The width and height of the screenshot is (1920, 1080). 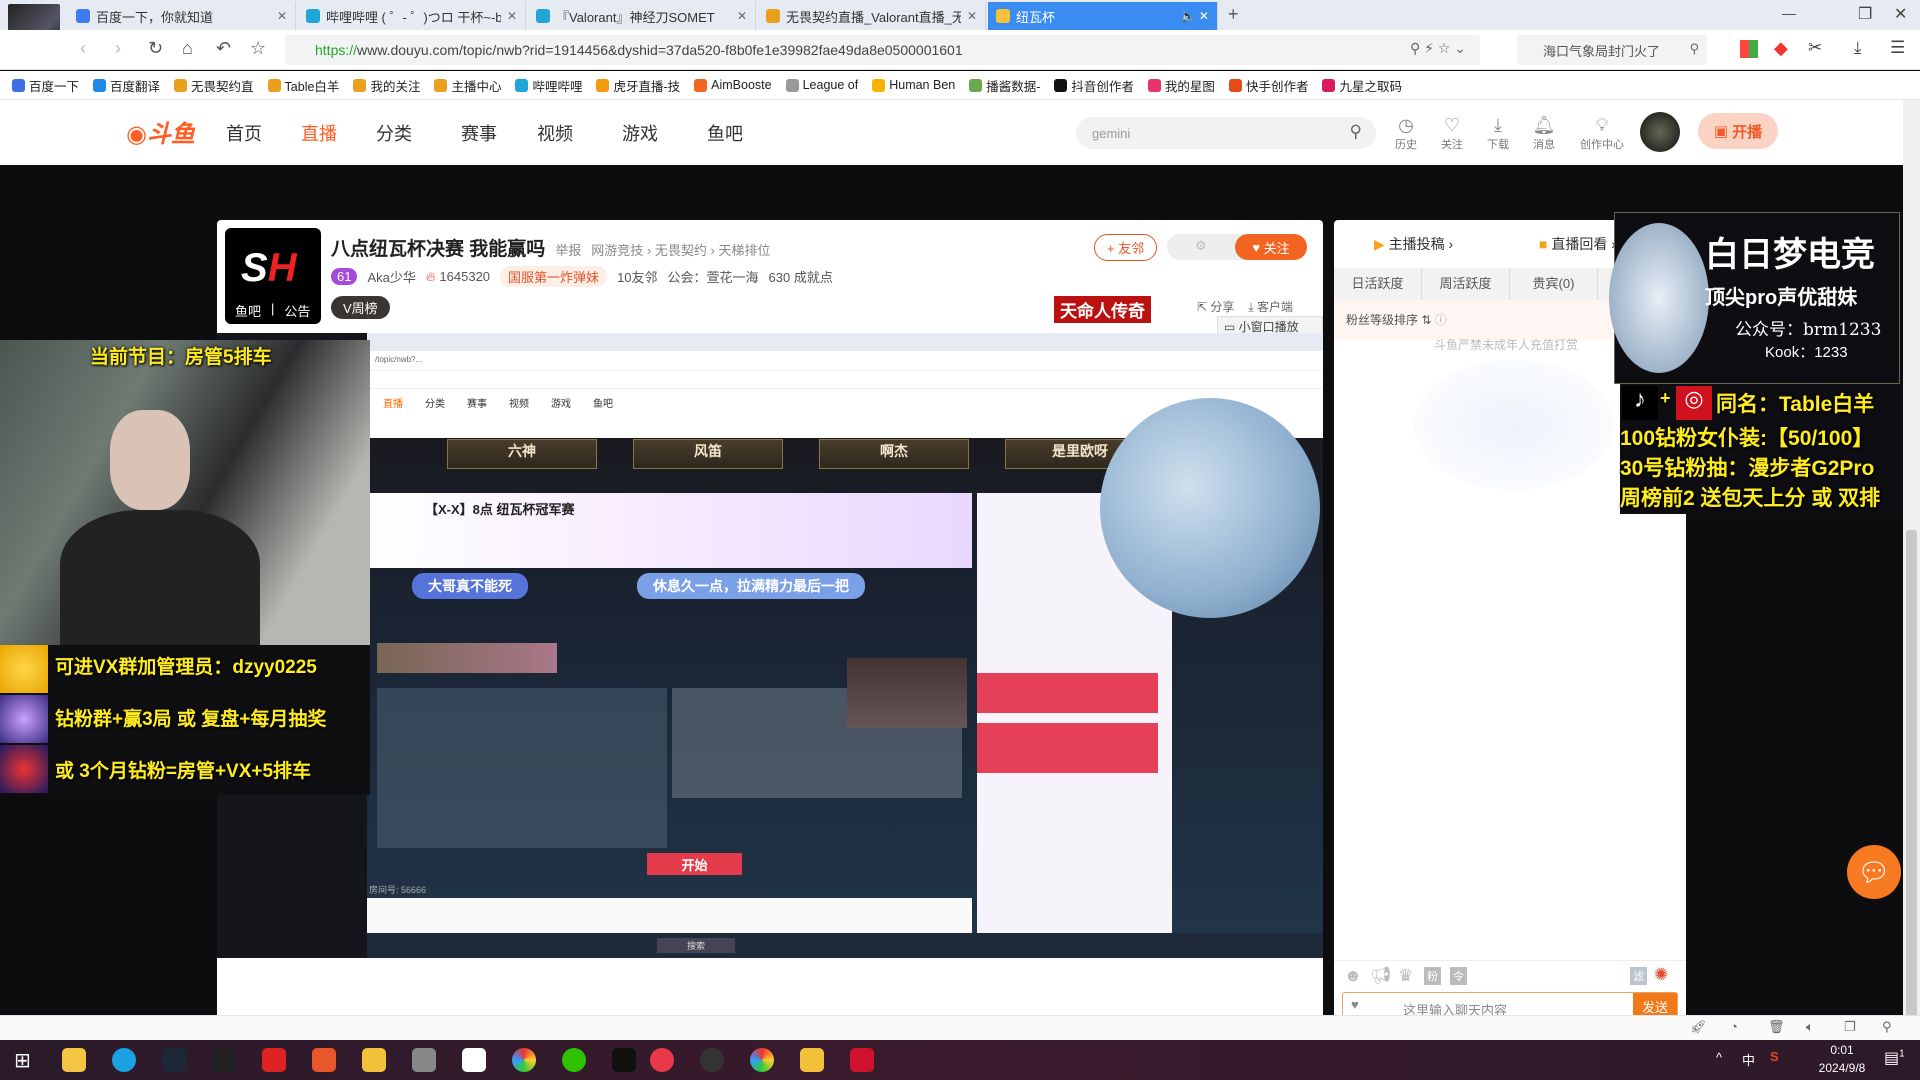 I want to click on promo-banner: 天命人传奇, so click(x=1102, y=309).